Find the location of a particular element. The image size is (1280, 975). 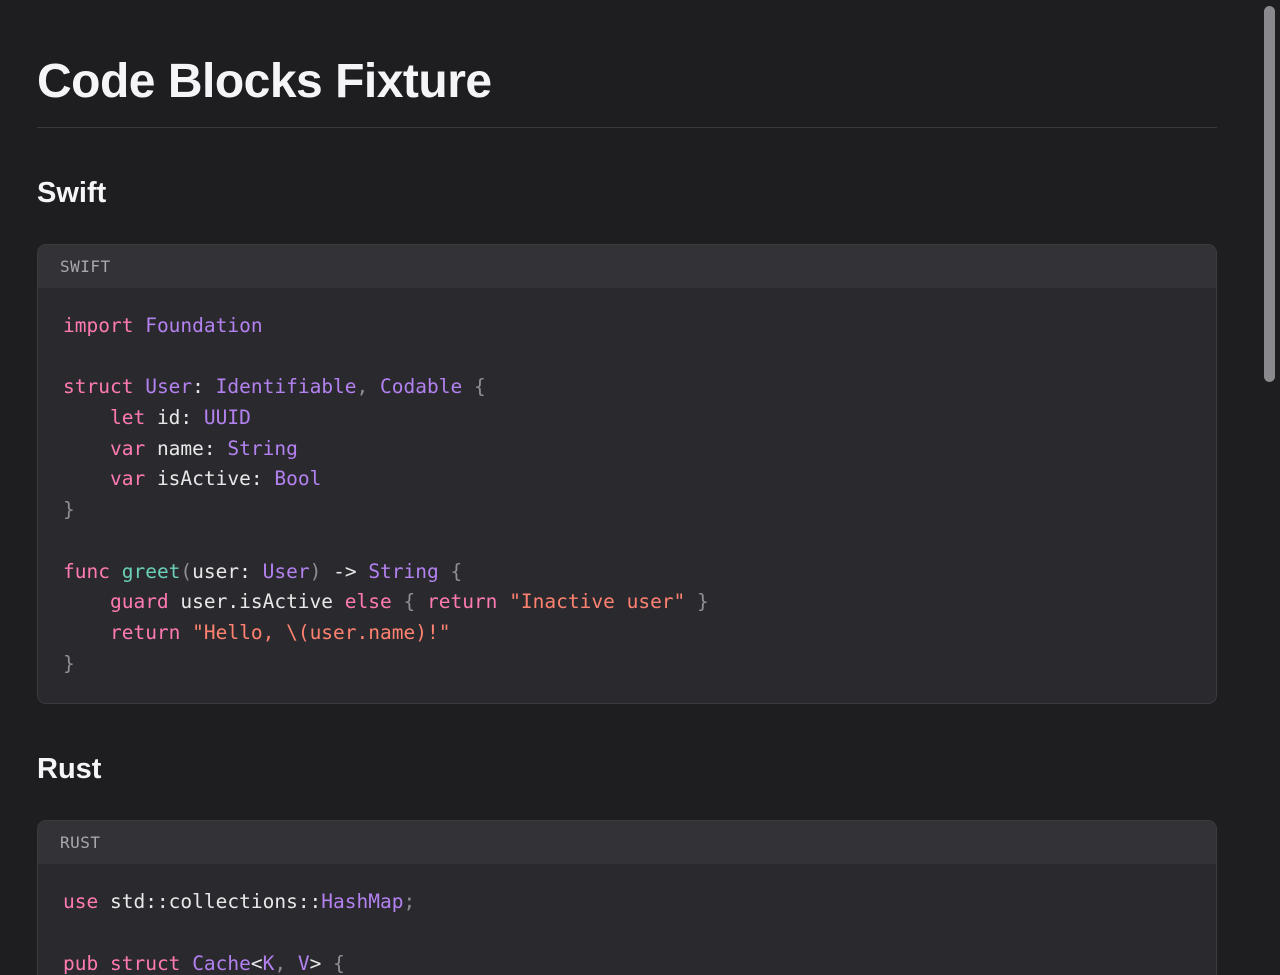

title-divider is located at coordinates (627, 127).